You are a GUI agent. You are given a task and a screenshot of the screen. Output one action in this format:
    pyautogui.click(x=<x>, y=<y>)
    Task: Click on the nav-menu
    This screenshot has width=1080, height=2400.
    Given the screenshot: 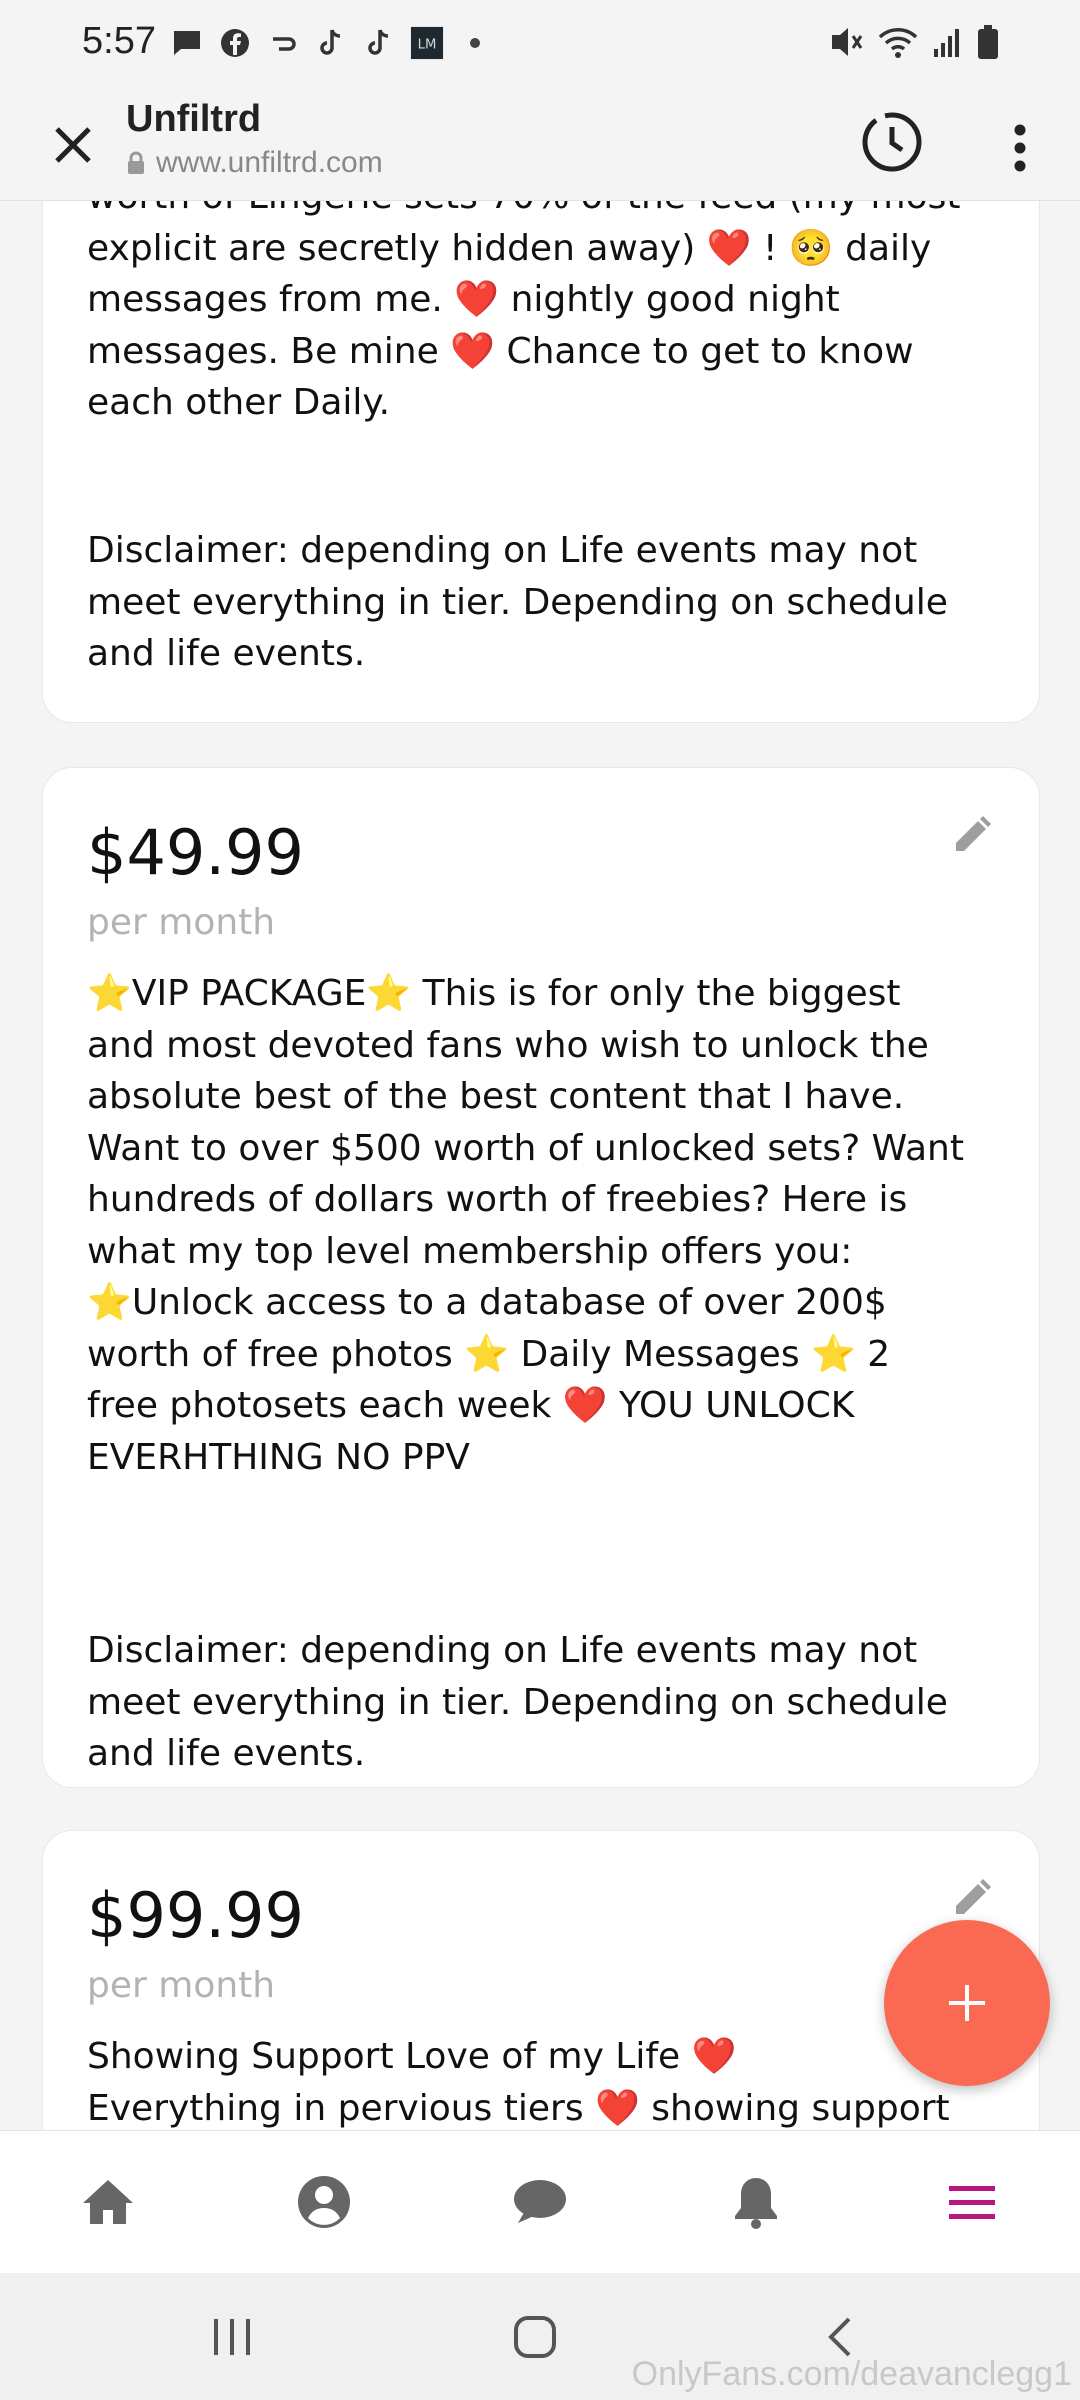 What is the action you would take?
    pyautogui.click(x=972, y=2202)
    